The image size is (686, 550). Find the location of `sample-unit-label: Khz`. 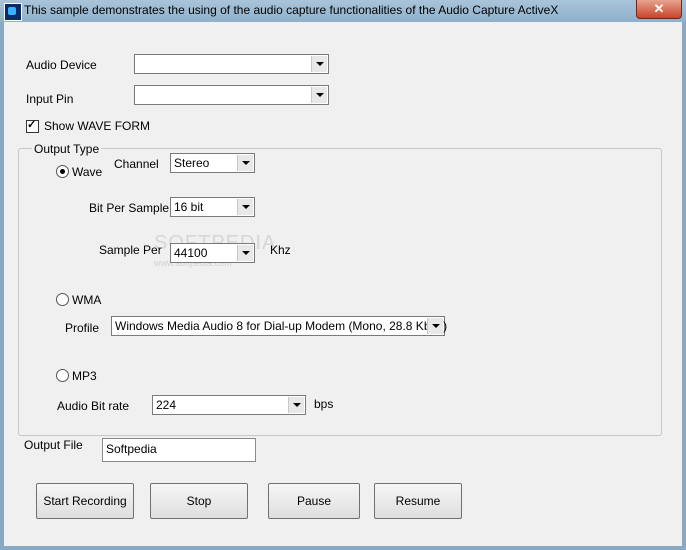

sample-unit-label: Khz is located at coordinates (280, 250).